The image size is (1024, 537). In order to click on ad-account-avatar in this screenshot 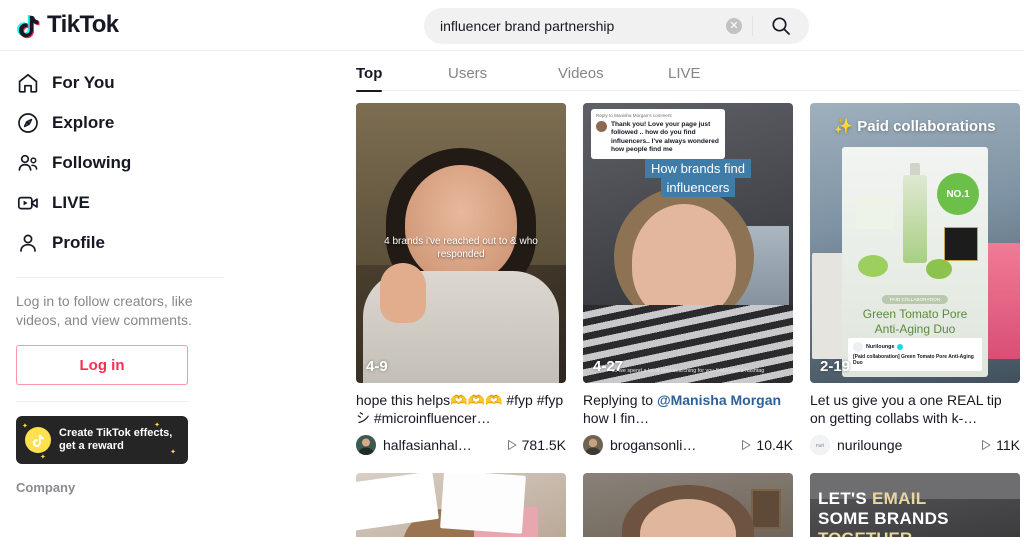, I will do `click(858, 346)`.